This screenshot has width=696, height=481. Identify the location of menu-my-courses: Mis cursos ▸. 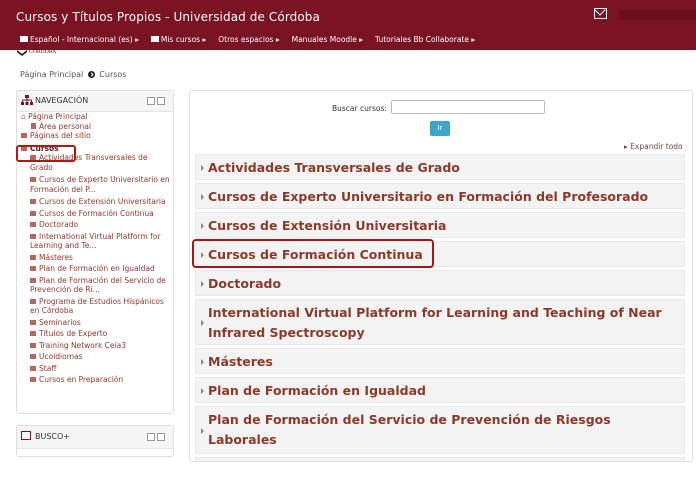
(178, 39).